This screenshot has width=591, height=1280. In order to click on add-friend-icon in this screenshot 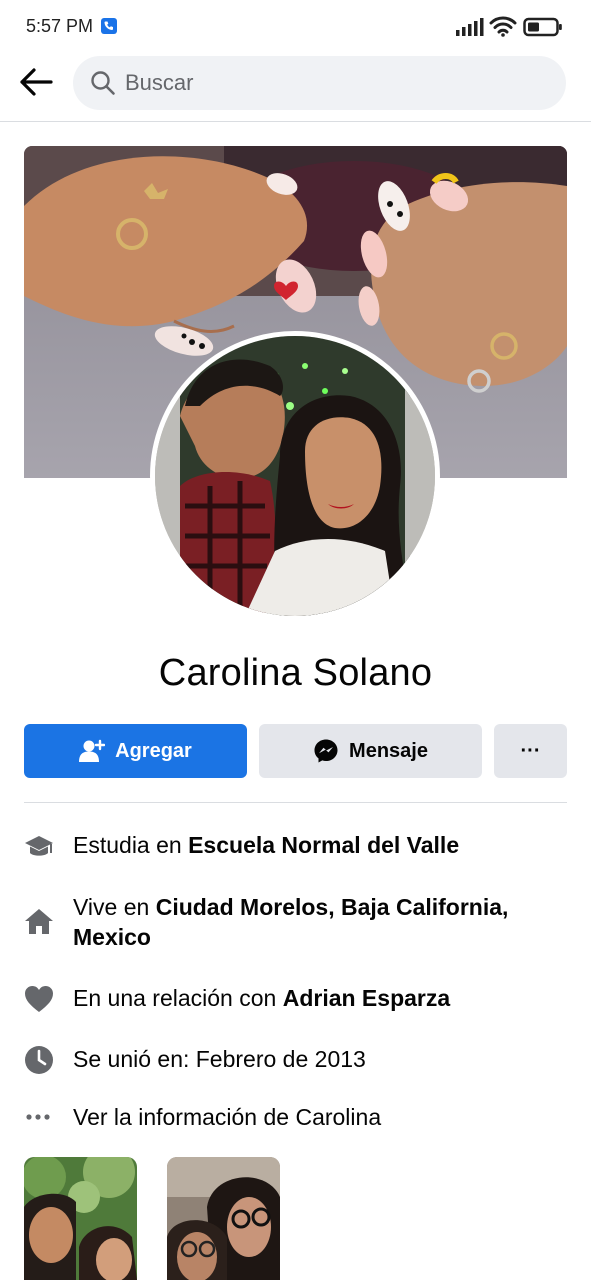, I will do `click(92, 751)`.